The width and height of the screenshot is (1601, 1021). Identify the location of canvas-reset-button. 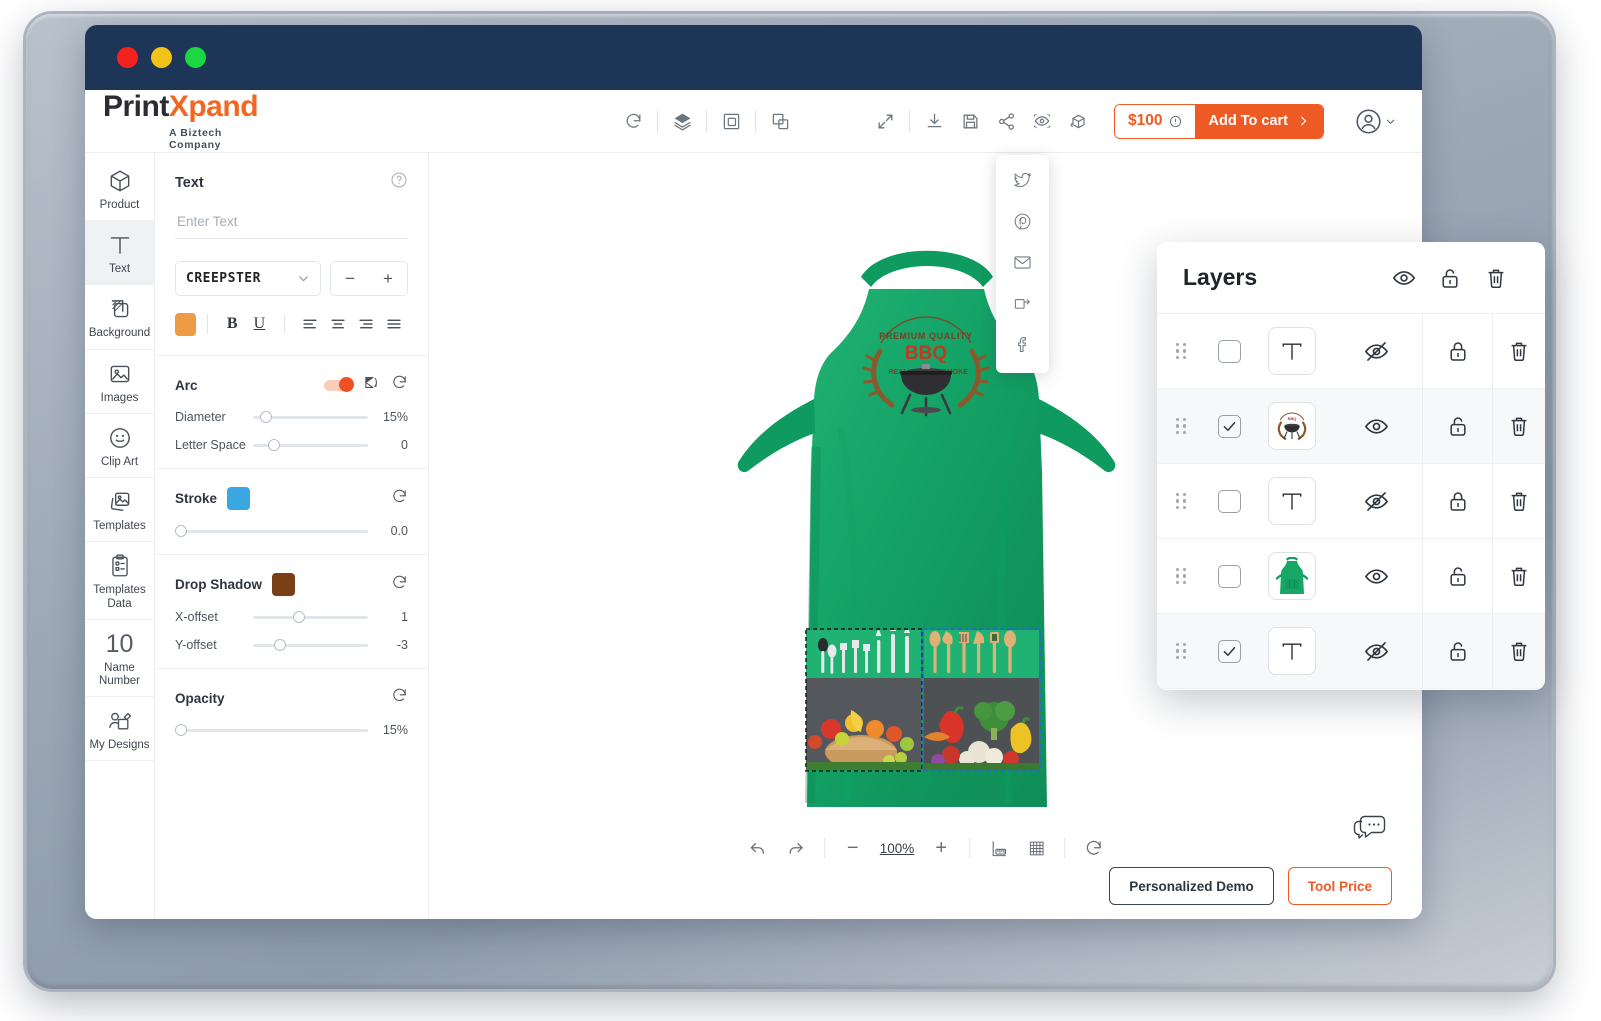
(1093, 848).